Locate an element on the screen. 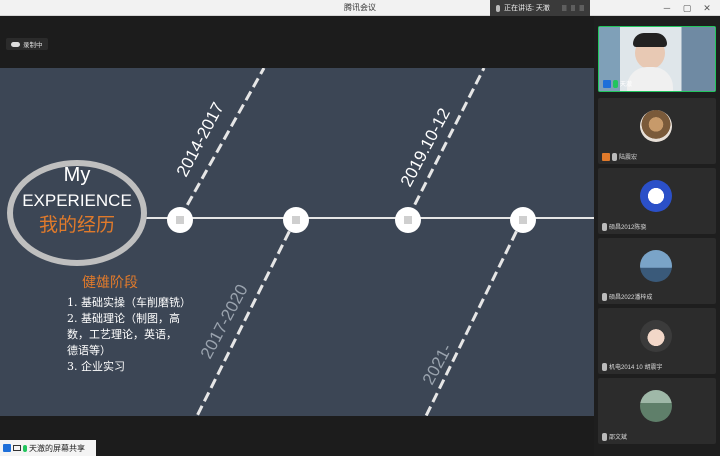 This screenshot has width=720, height=456. mic-on-icon is located at coordinates (615, 83).